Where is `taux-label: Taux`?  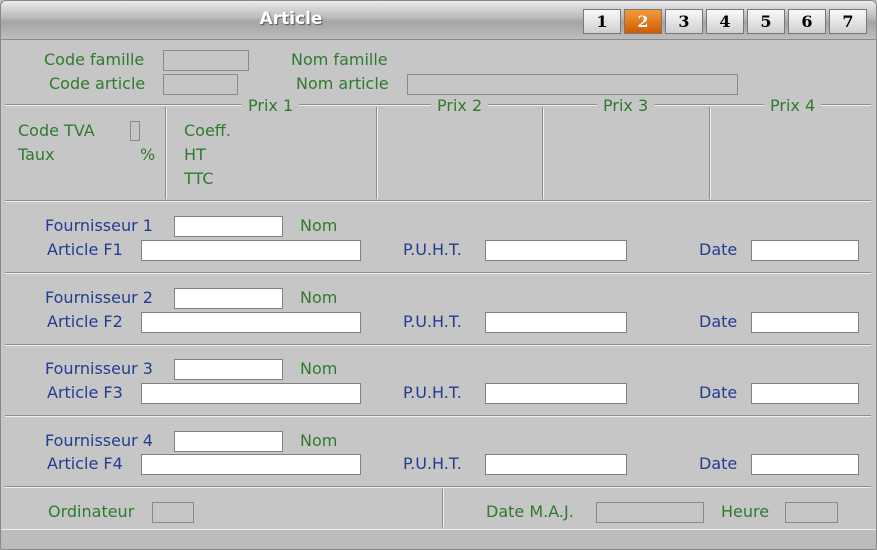 taux-label: Taux is located at coordinates (36, 154).